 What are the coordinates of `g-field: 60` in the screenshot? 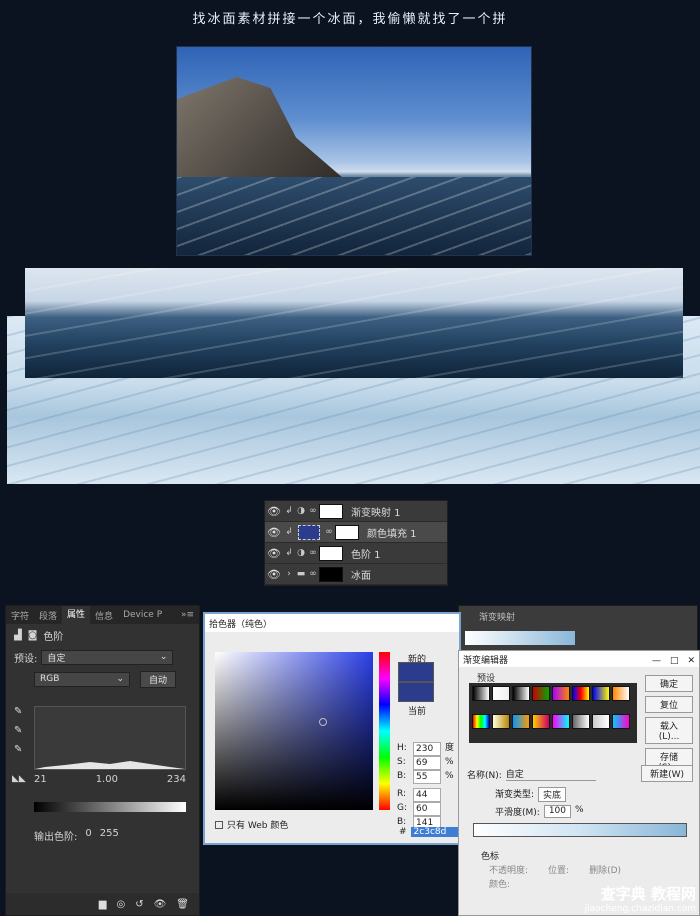 It's located at (427, 809).